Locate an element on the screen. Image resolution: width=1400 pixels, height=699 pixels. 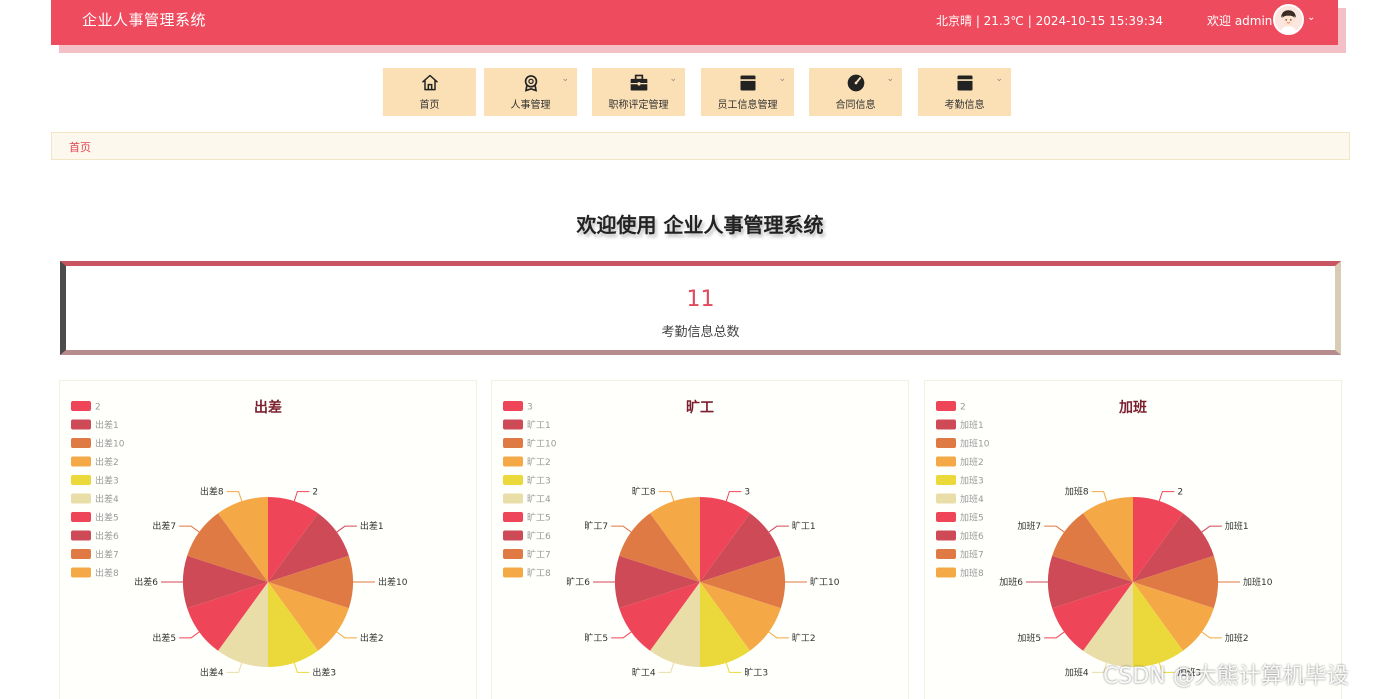
avatar-icon is located at coordinates (1288, 19).